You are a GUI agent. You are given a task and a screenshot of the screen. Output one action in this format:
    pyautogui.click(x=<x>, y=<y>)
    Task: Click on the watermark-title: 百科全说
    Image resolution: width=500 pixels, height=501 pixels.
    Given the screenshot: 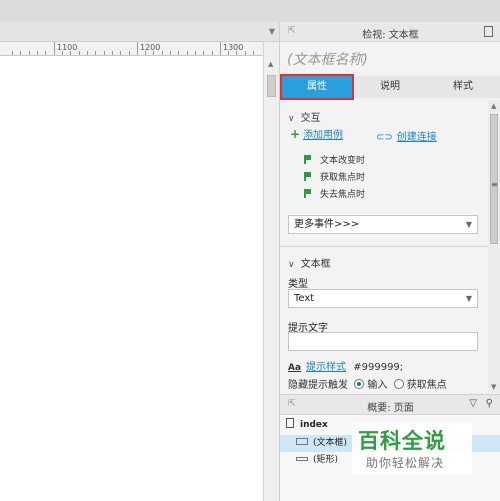 What is the action you would take?
    pyautogui.click(x=402, y=441)
    